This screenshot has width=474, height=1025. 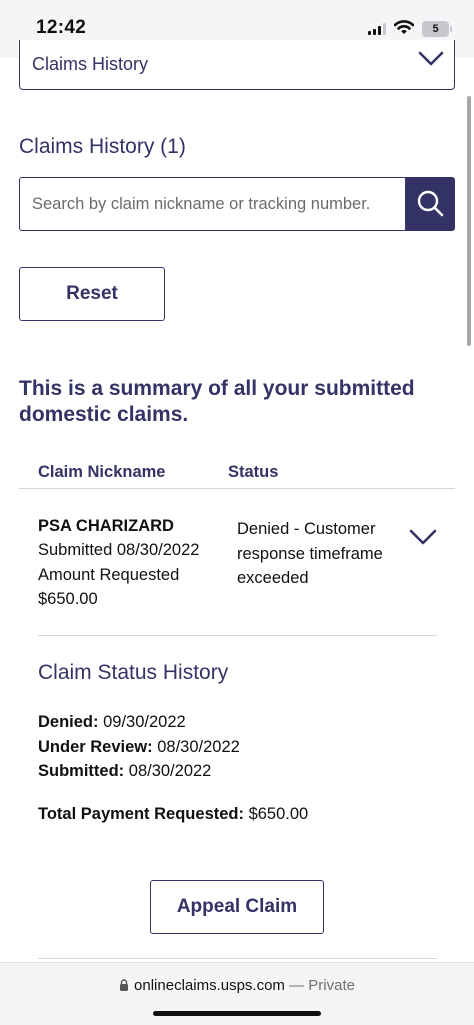 What do you see at coordinates (237, 65) in the screenshot?
I see `claims-view-dropdown: Claims History` at bounding box center [237, 65].